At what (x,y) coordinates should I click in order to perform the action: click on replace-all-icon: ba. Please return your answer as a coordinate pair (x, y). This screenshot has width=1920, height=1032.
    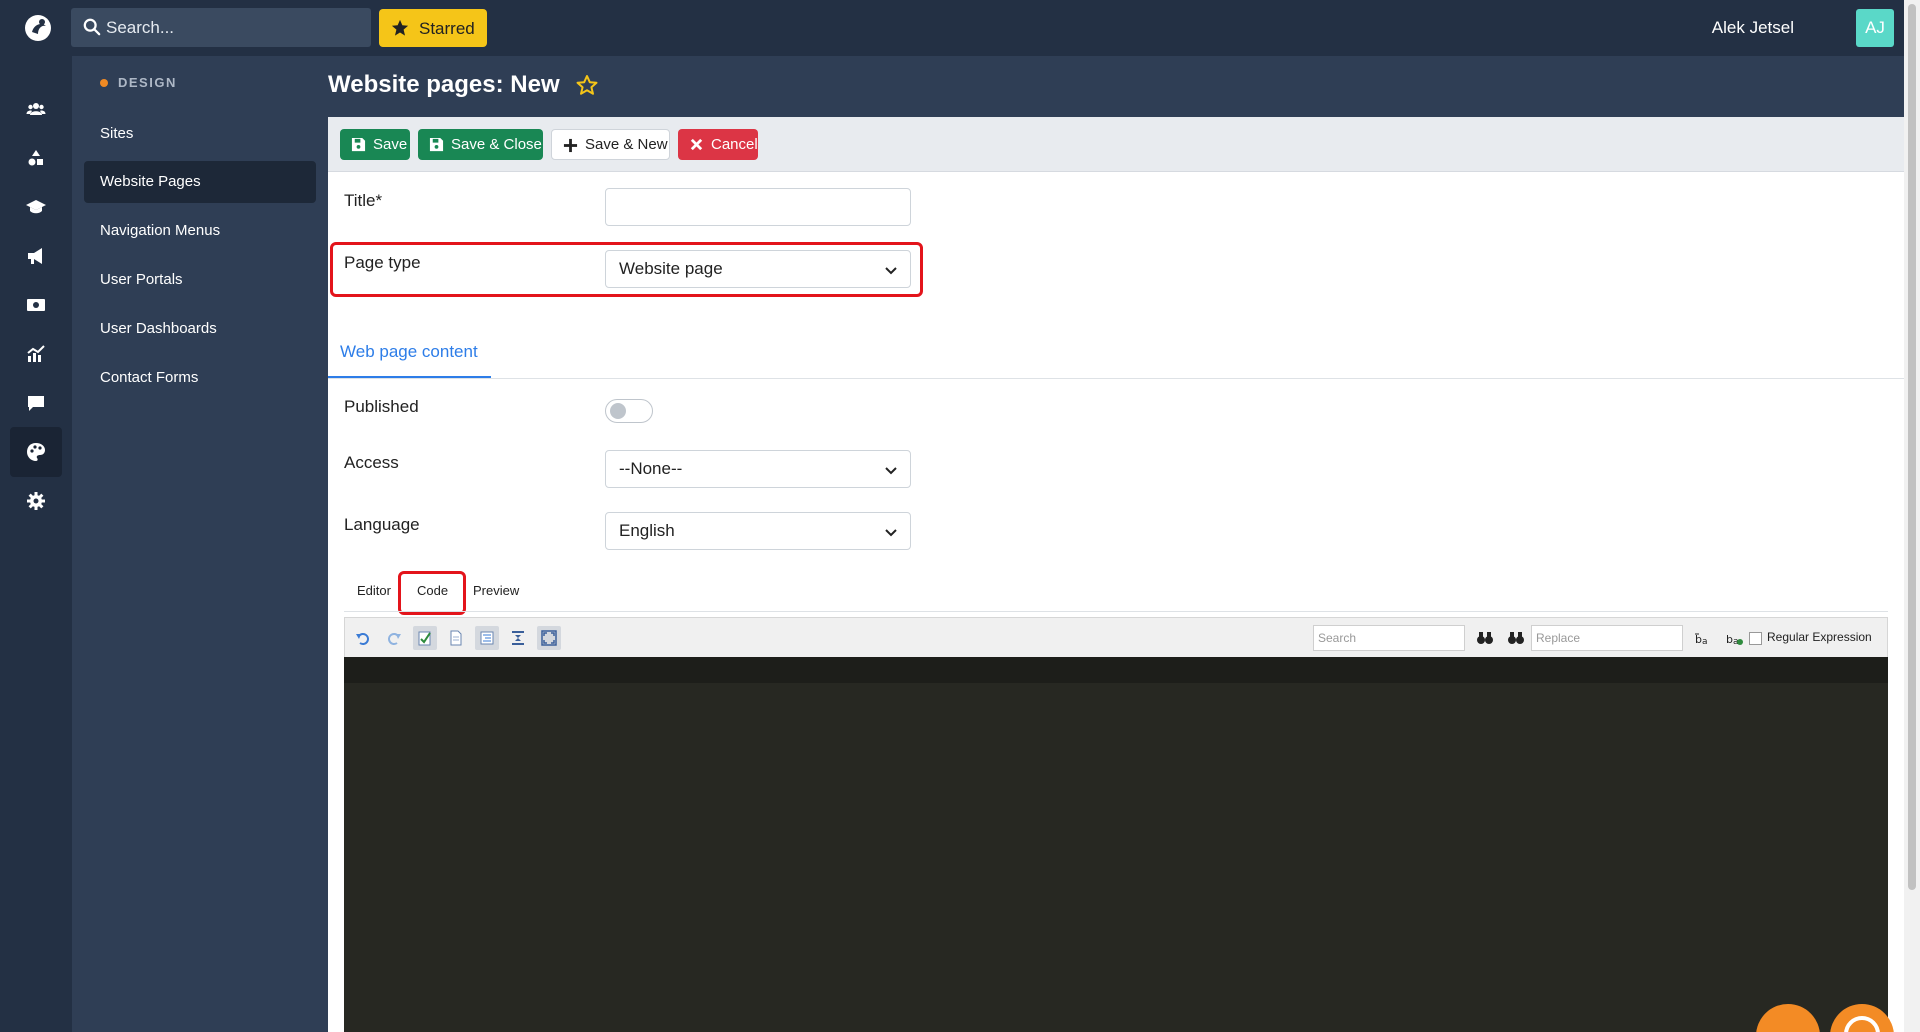
    Looking at the image, I should click on (1734, 638).